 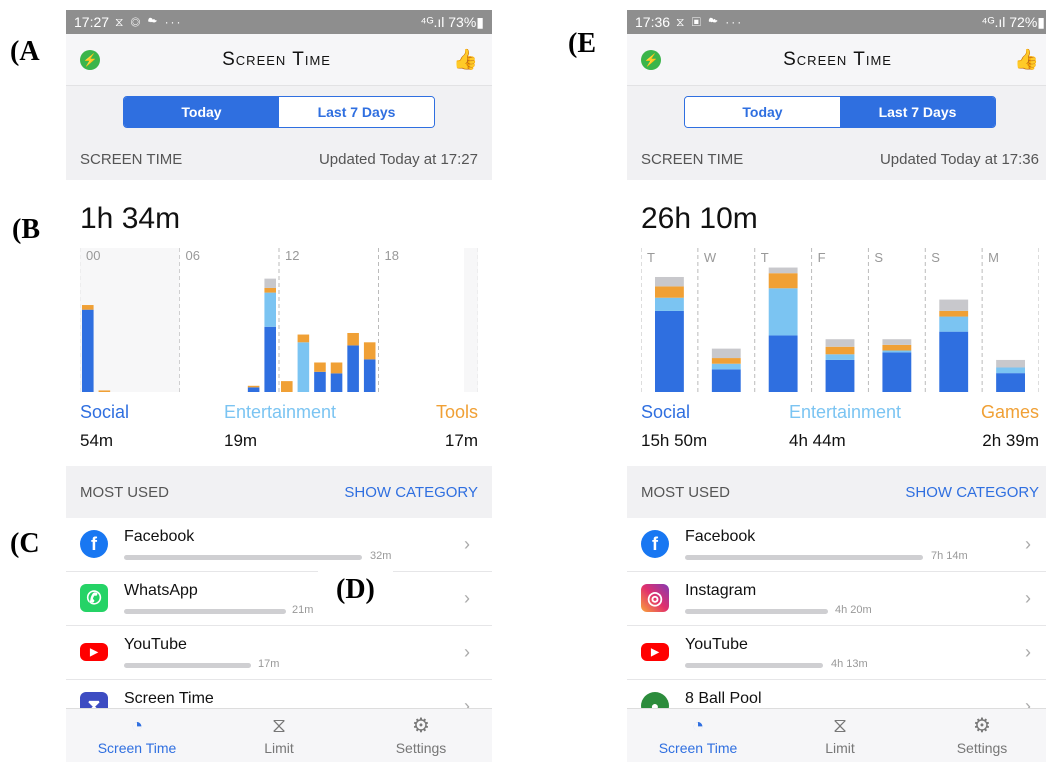 I want to click on list-item: ✆ WhatsApp 21m ›, so click(x=279, y=599).